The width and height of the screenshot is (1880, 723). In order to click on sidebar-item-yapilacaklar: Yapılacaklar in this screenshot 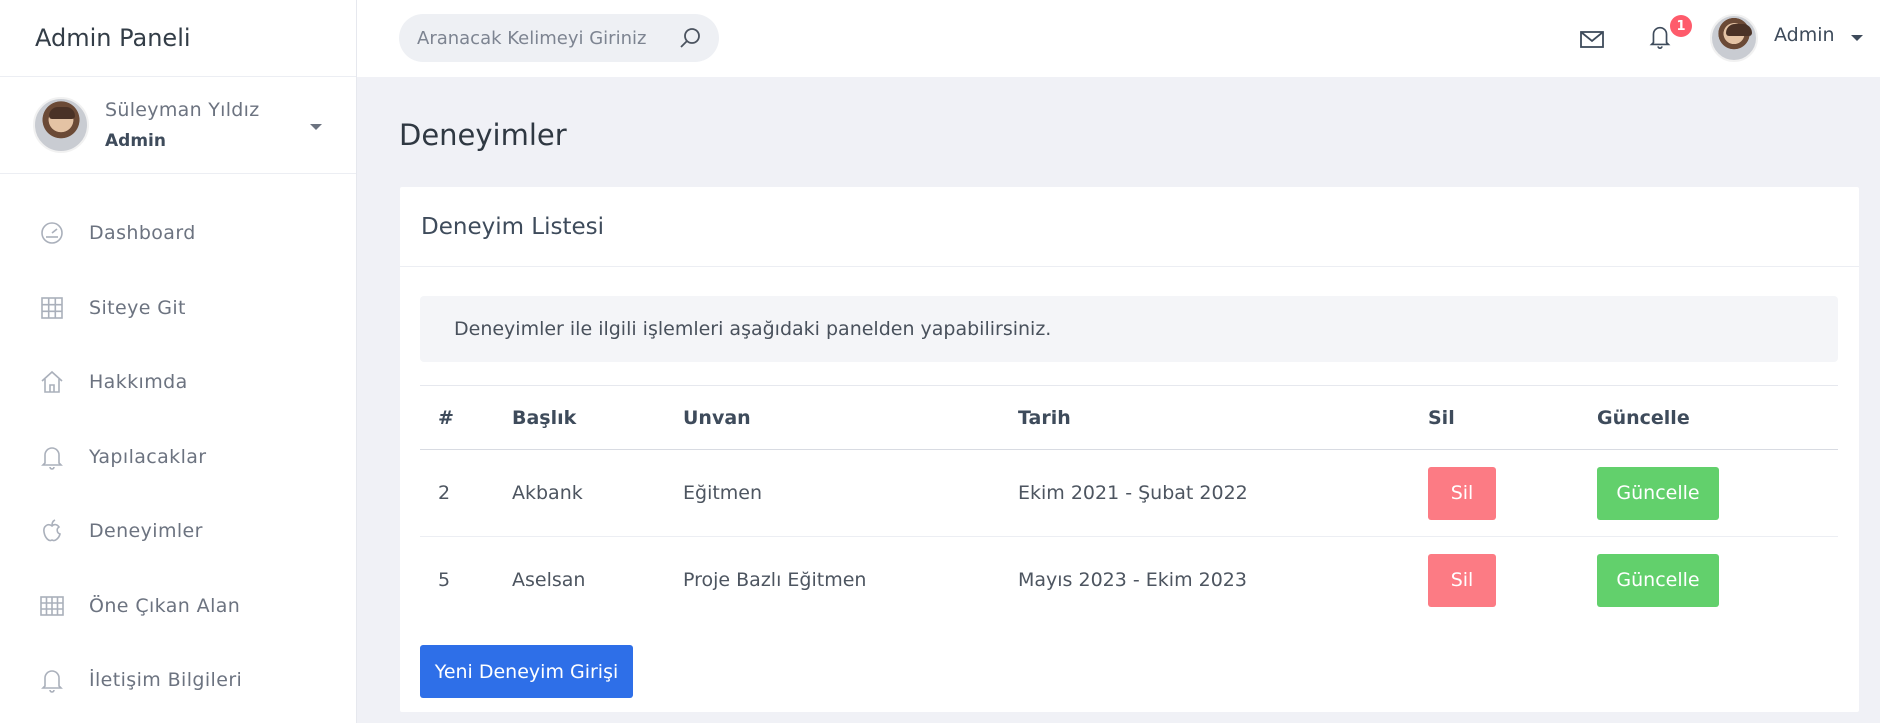, I will do `click(178, 457)`.